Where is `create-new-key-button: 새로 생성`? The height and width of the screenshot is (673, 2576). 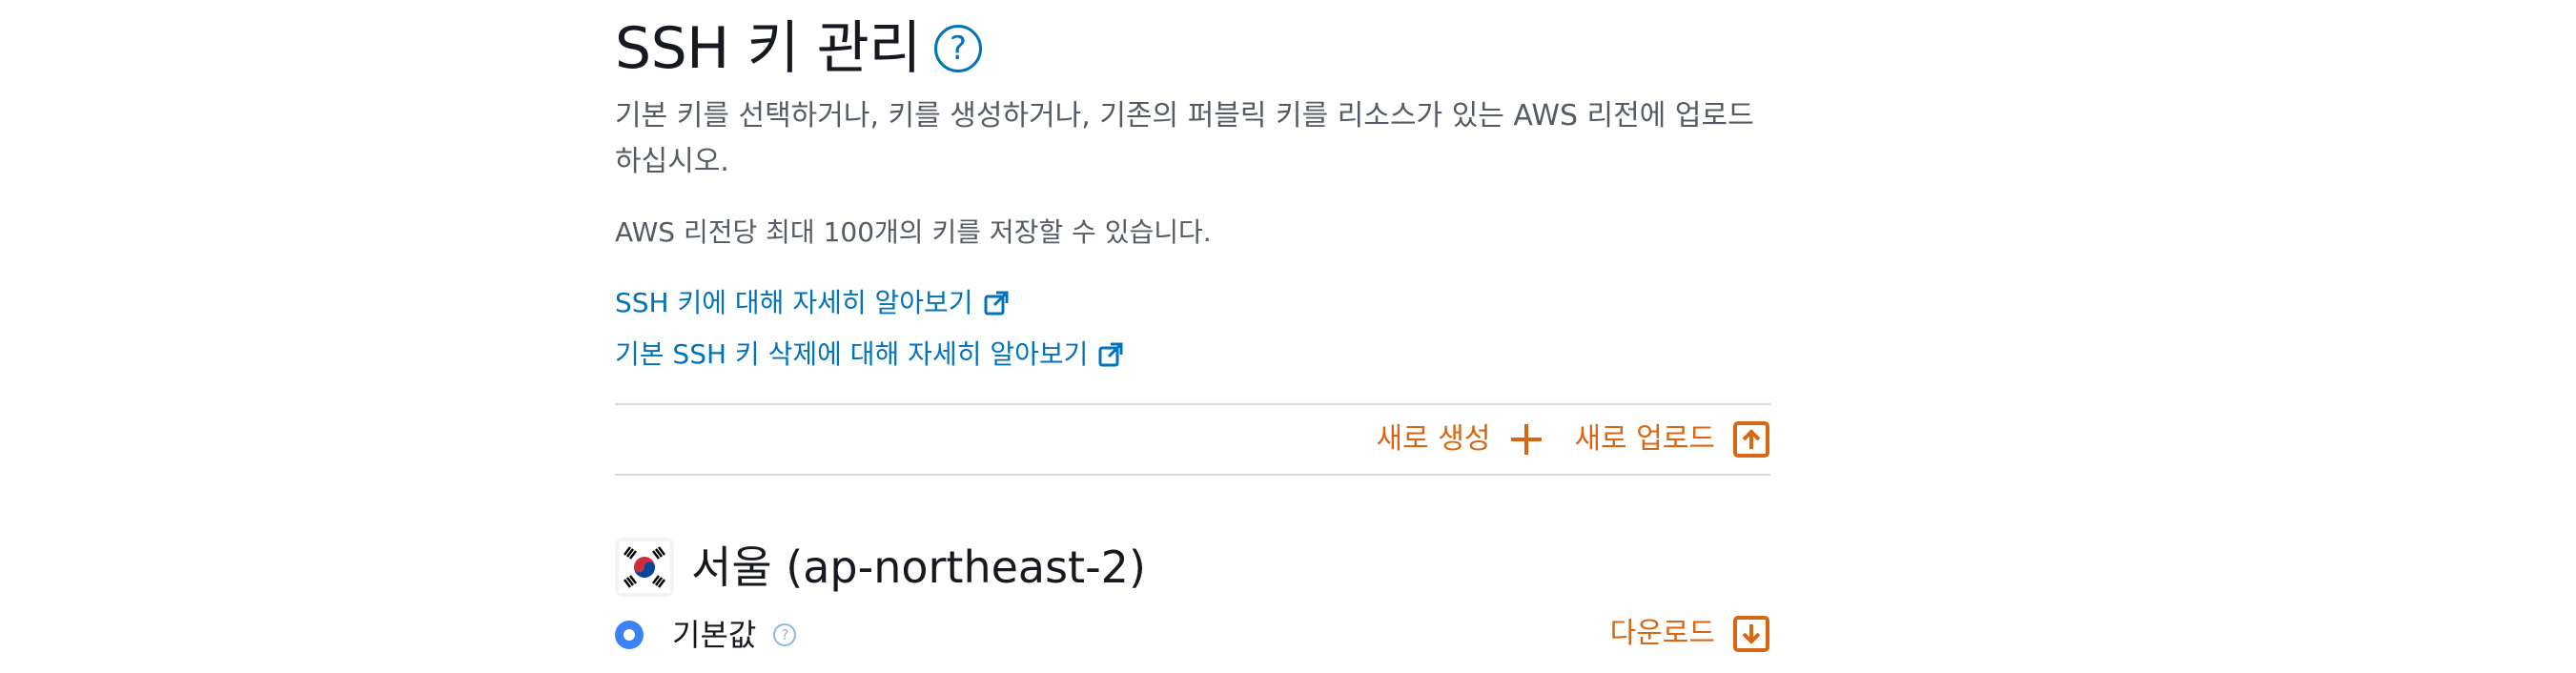
create-new-key-button: 새로 생성 is located at coordinates (1462, 439).